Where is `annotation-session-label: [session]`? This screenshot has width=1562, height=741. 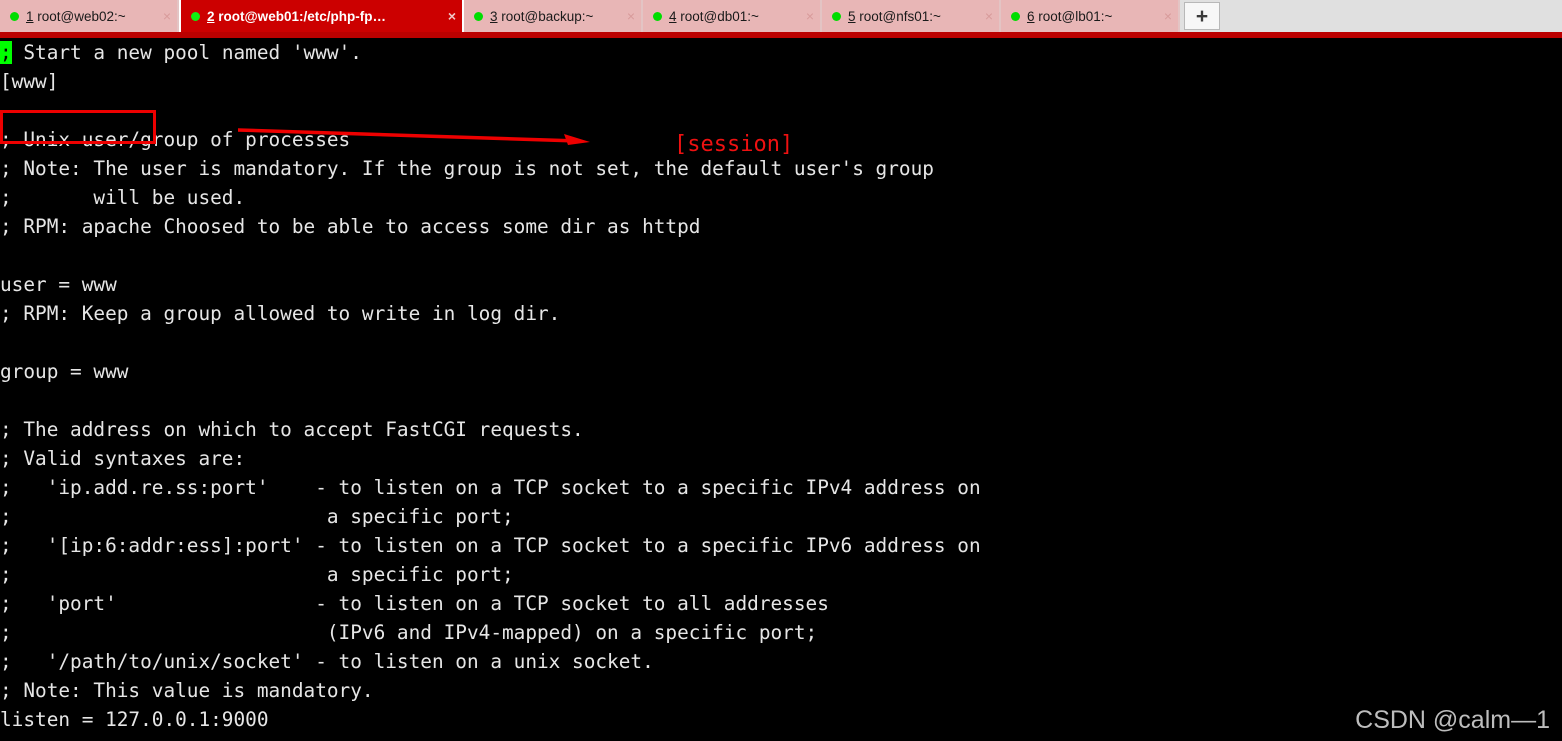
annotation-session-label: [session] is located at coordinates (734, 144).